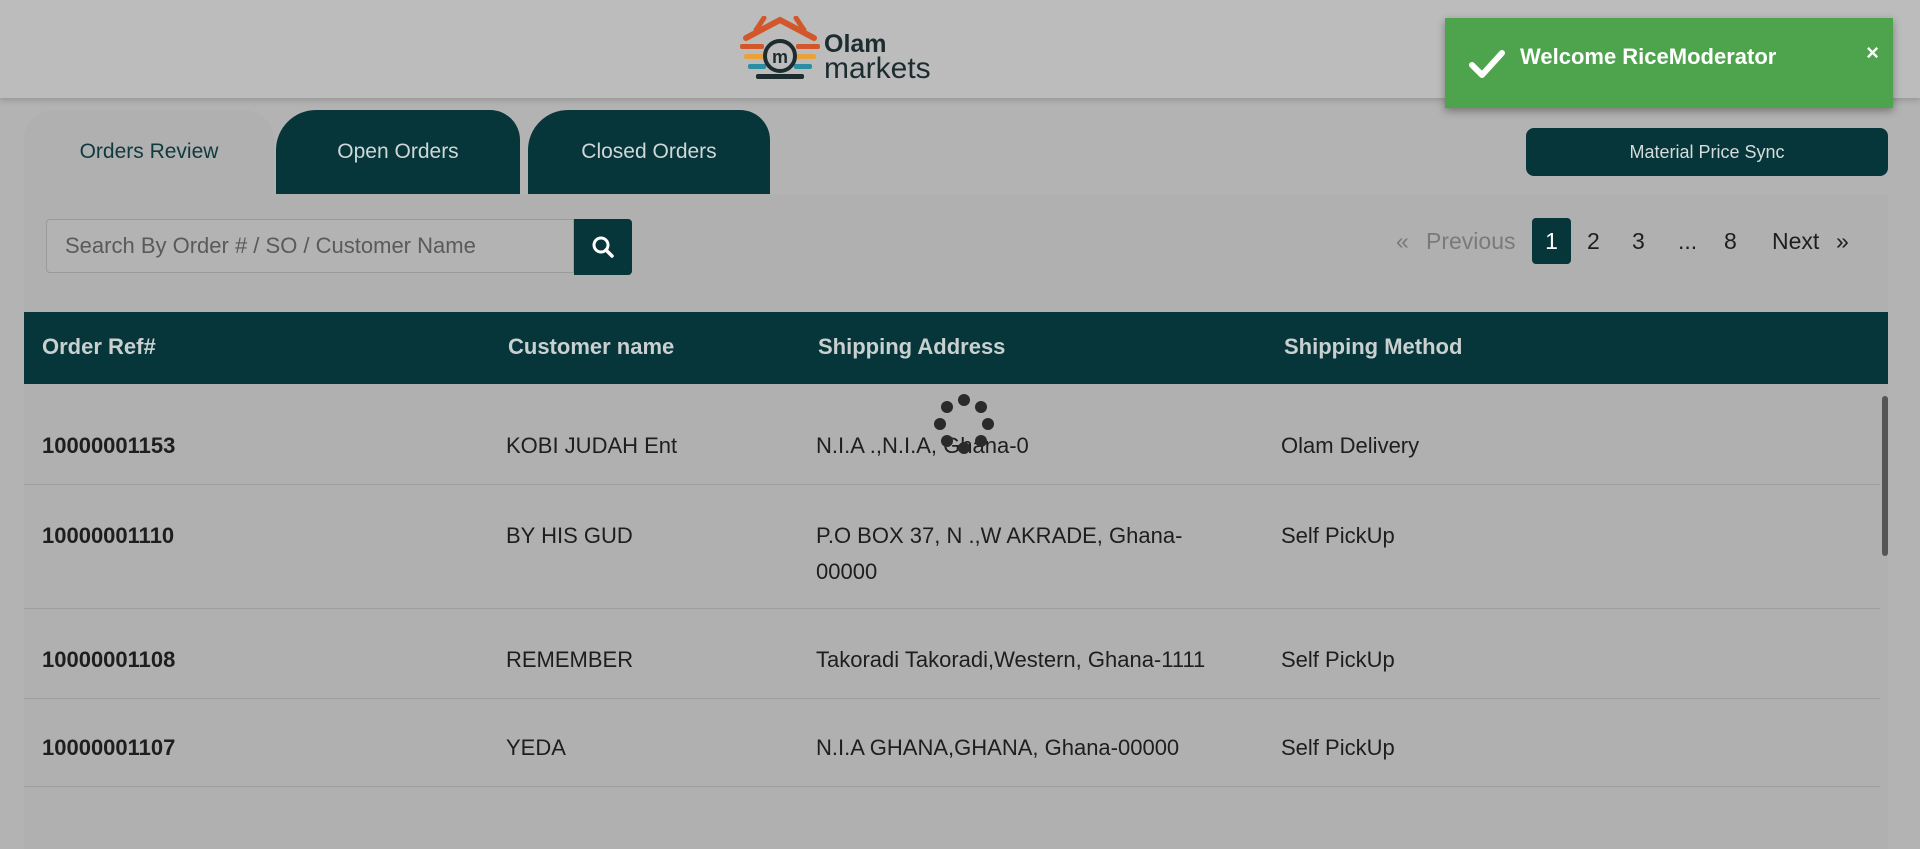 Image resolution: width=1920 pixels, height=849 pixels. Describe the element at coordinates (591, 347) in the screenshot. I see `column-header-customer-name: Customer name` at that location.